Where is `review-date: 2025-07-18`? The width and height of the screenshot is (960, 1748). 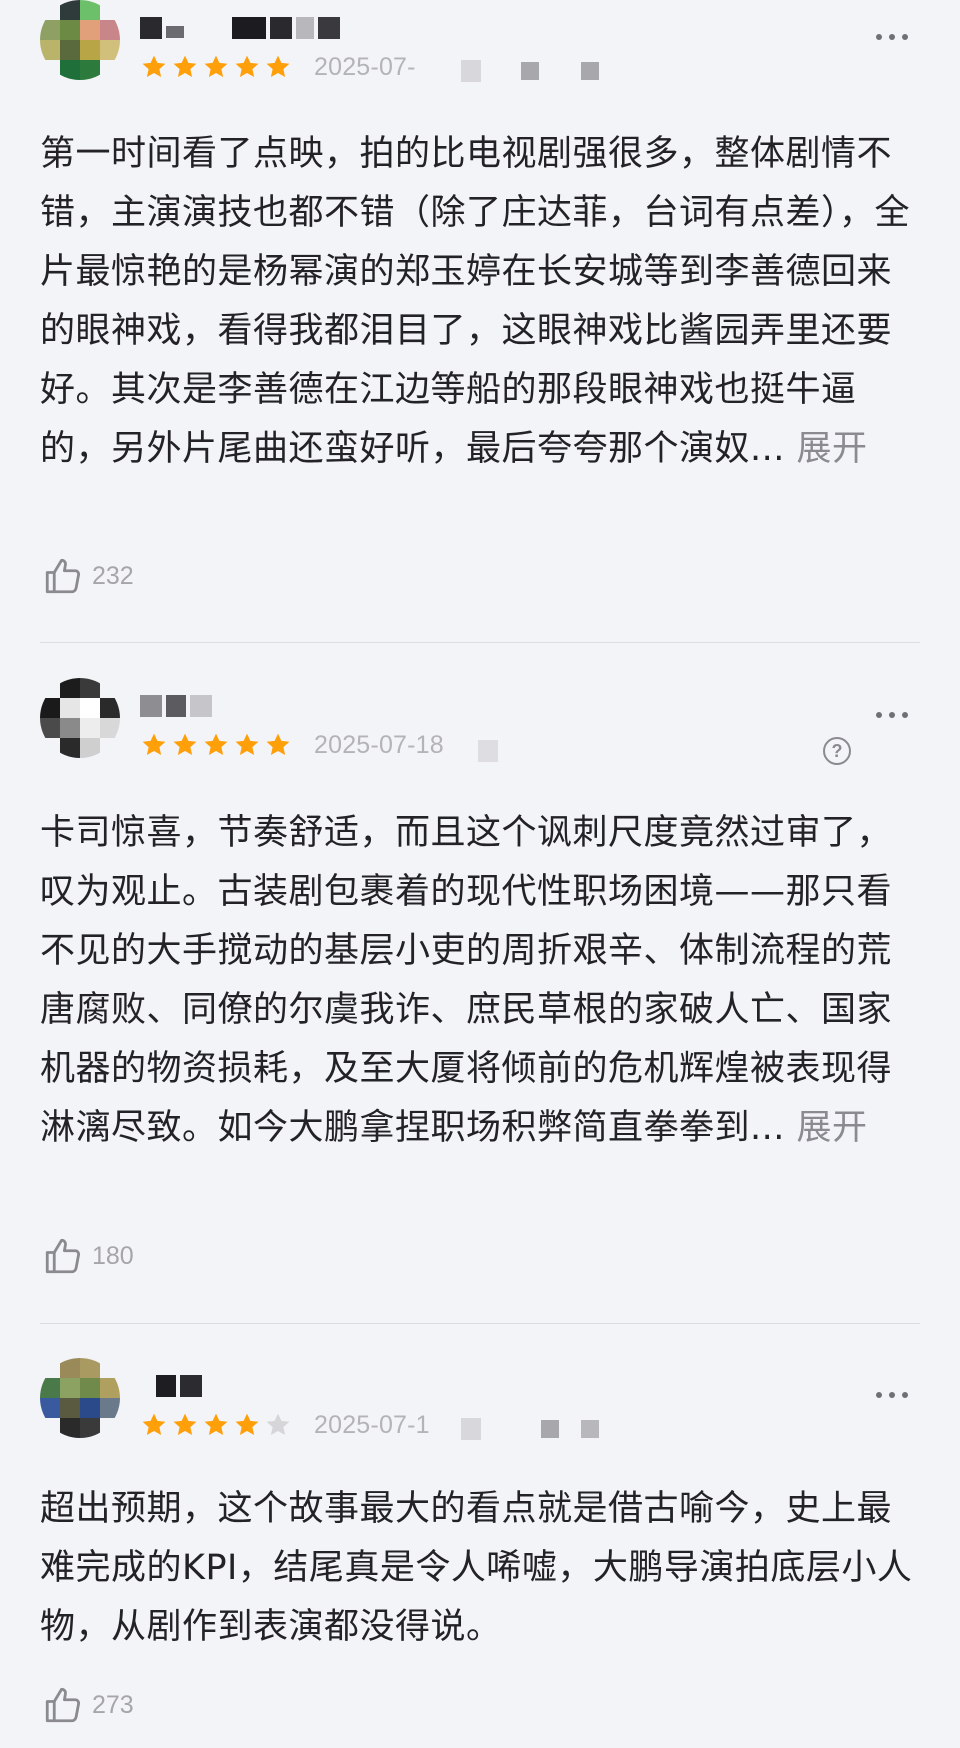
review-date: 2025-07-18 is located at coordinates (379, 745).